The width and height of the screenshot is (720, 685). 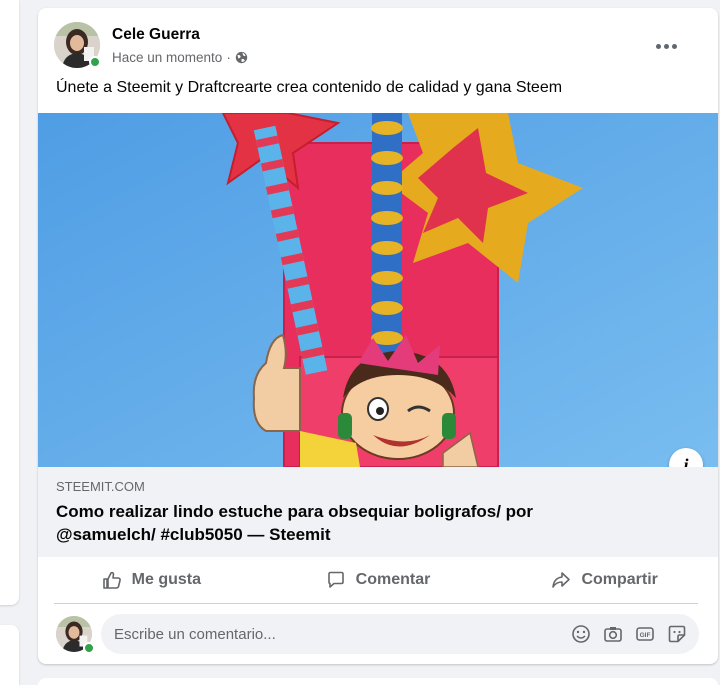 I want to click on left-column-card-lower, so click(x=9, y=655).